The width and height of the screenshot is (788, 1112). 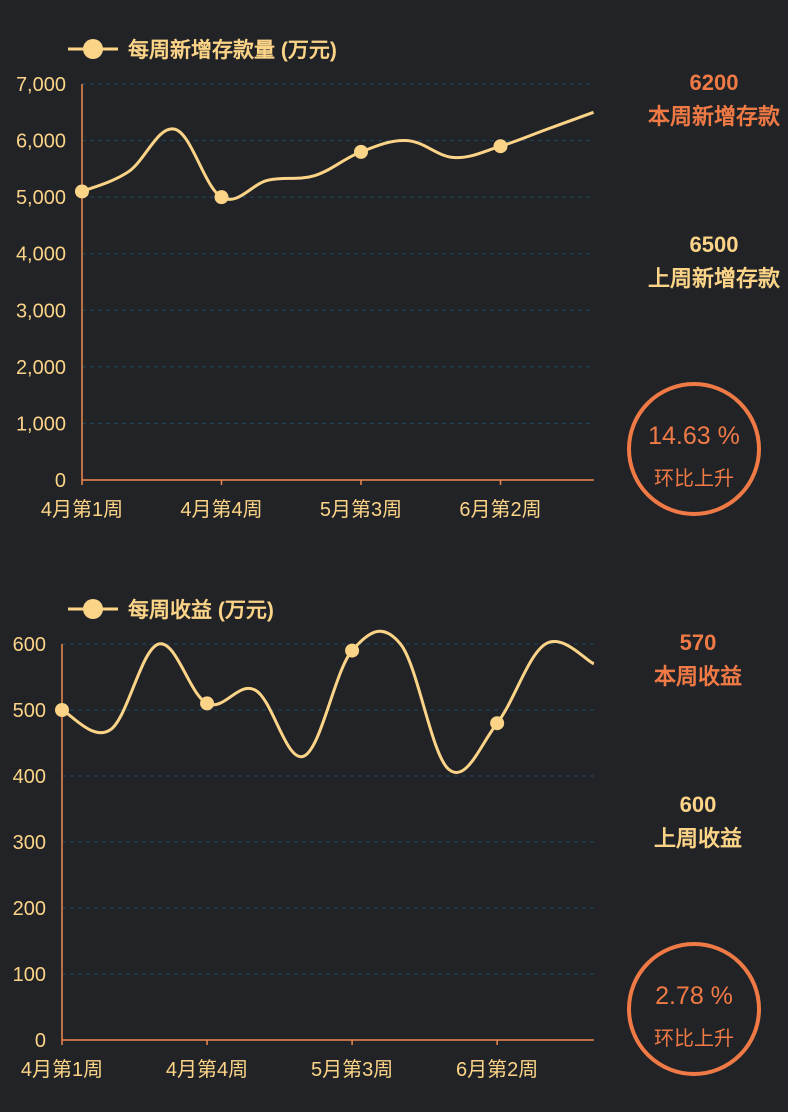 I want to click on y-tick-label: 5,000, so click(x=41, y=198).